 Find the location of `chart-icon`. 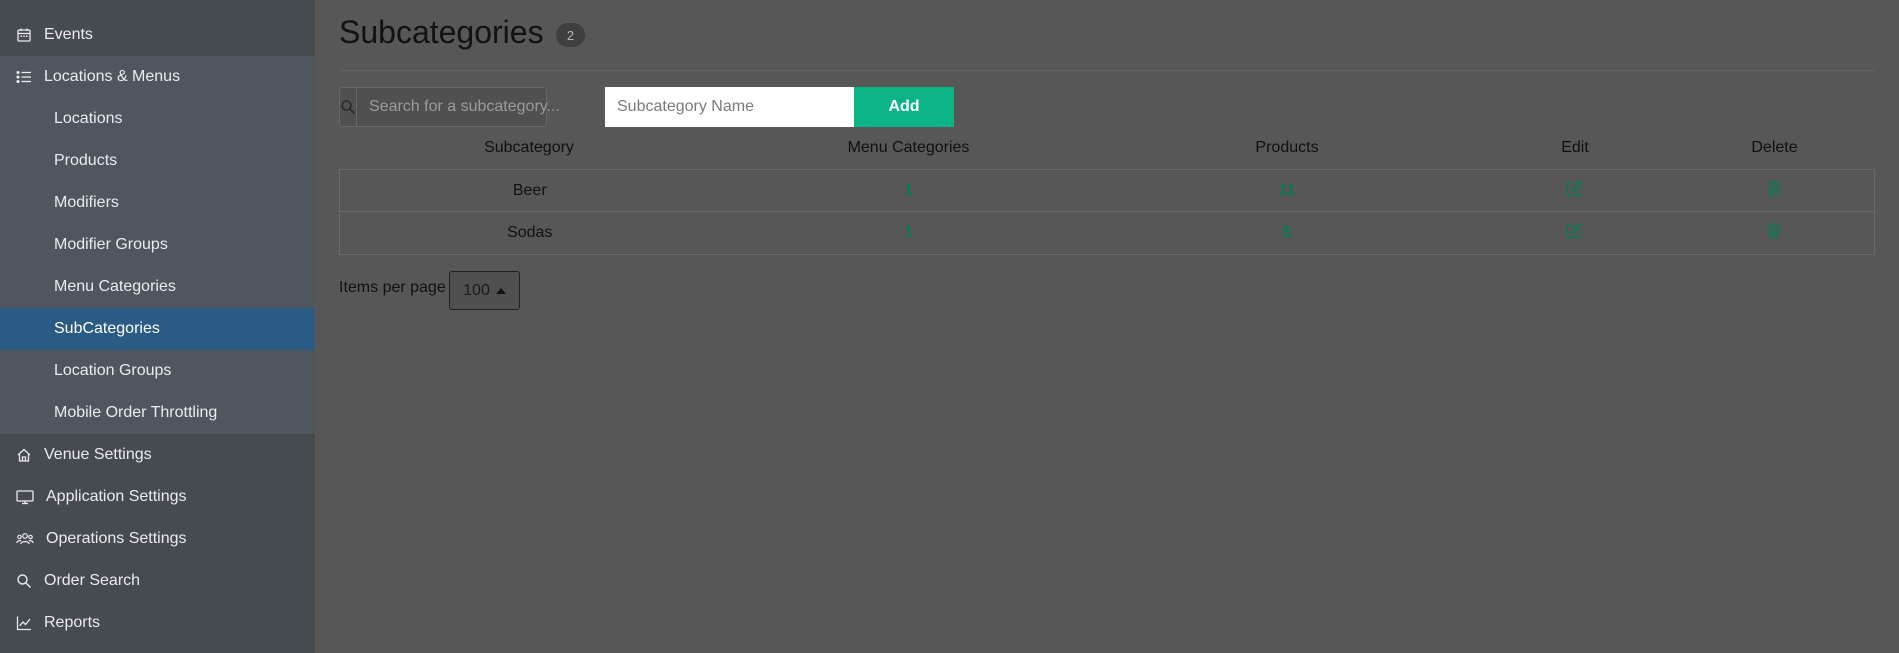

chart-icon is located at coordinates (24, 623).